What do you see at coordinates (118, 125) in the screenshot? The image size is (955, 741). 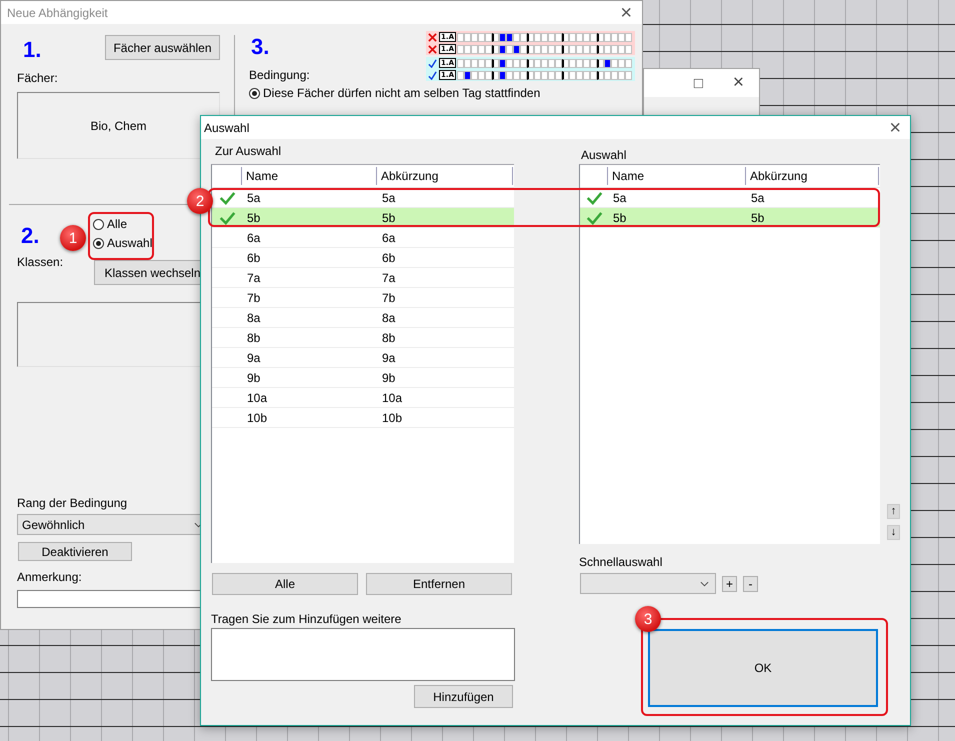 I see `subjects-text: Bio, Chem` at bounding box center [118, 125].